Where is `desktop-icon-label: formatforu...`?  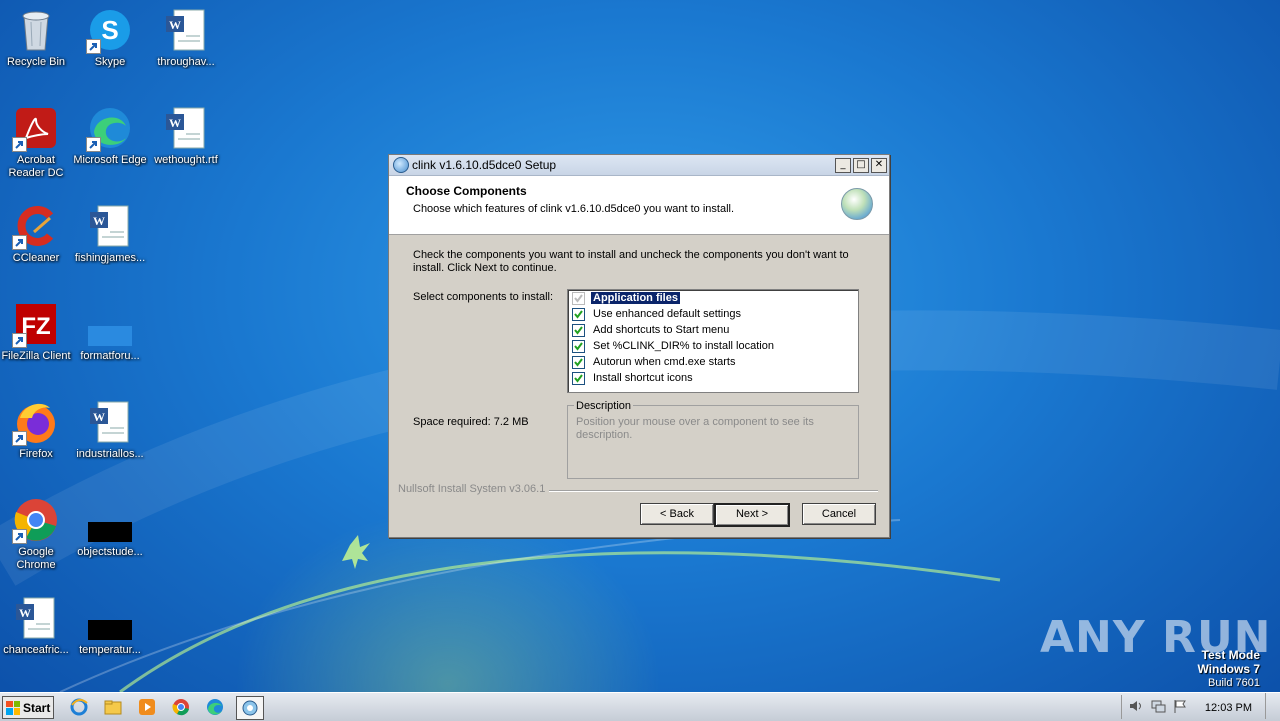
desktop-icon-label: formatforu... is located at coordinates (110, 356).